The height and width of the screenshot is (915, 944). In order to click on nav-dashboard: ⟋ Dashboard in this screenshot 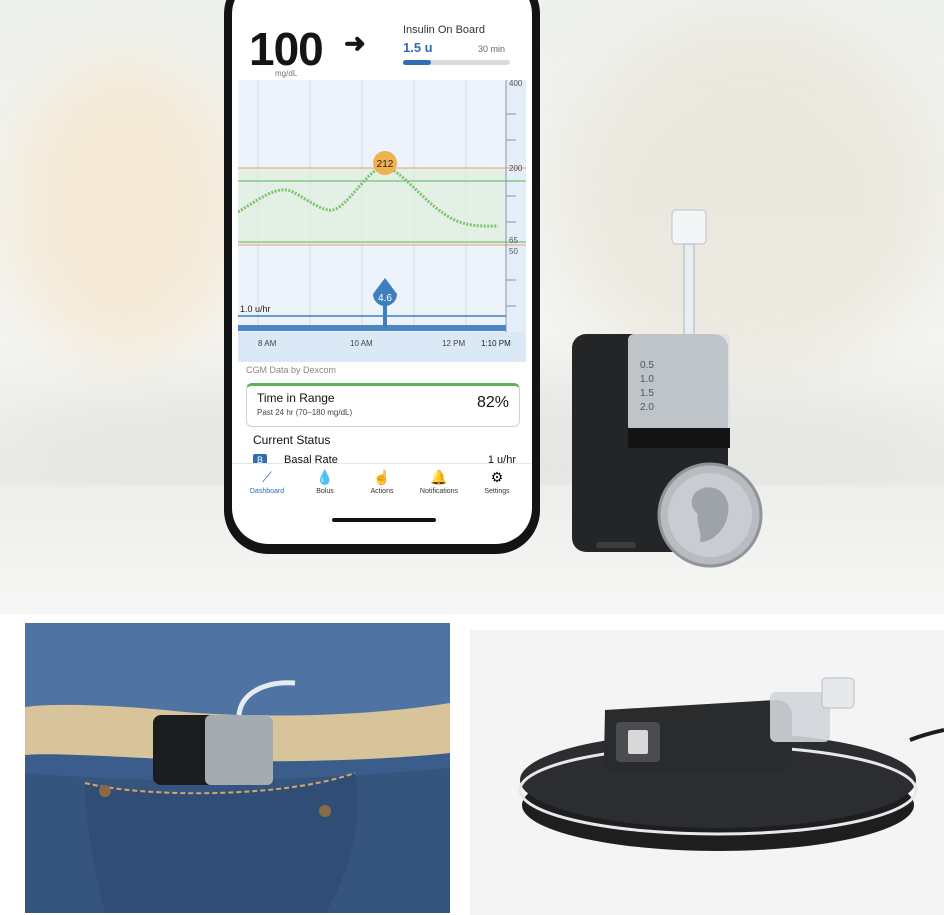, I will do `click(267, 481)`.